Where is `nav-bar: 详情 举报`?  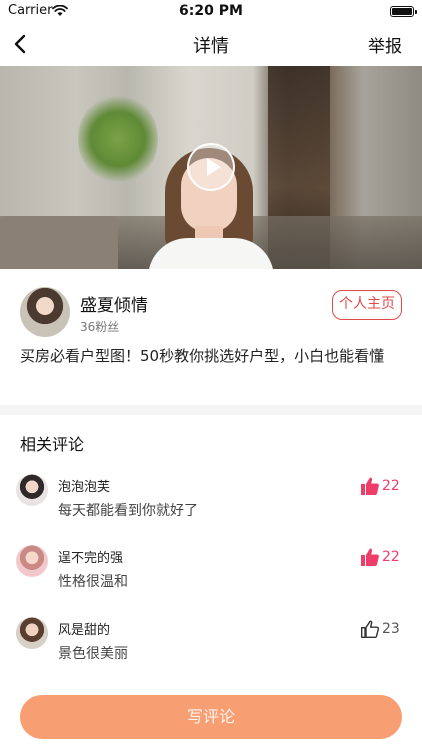
nav-bar: 详情 举报 is located at coordinates (211, 44).